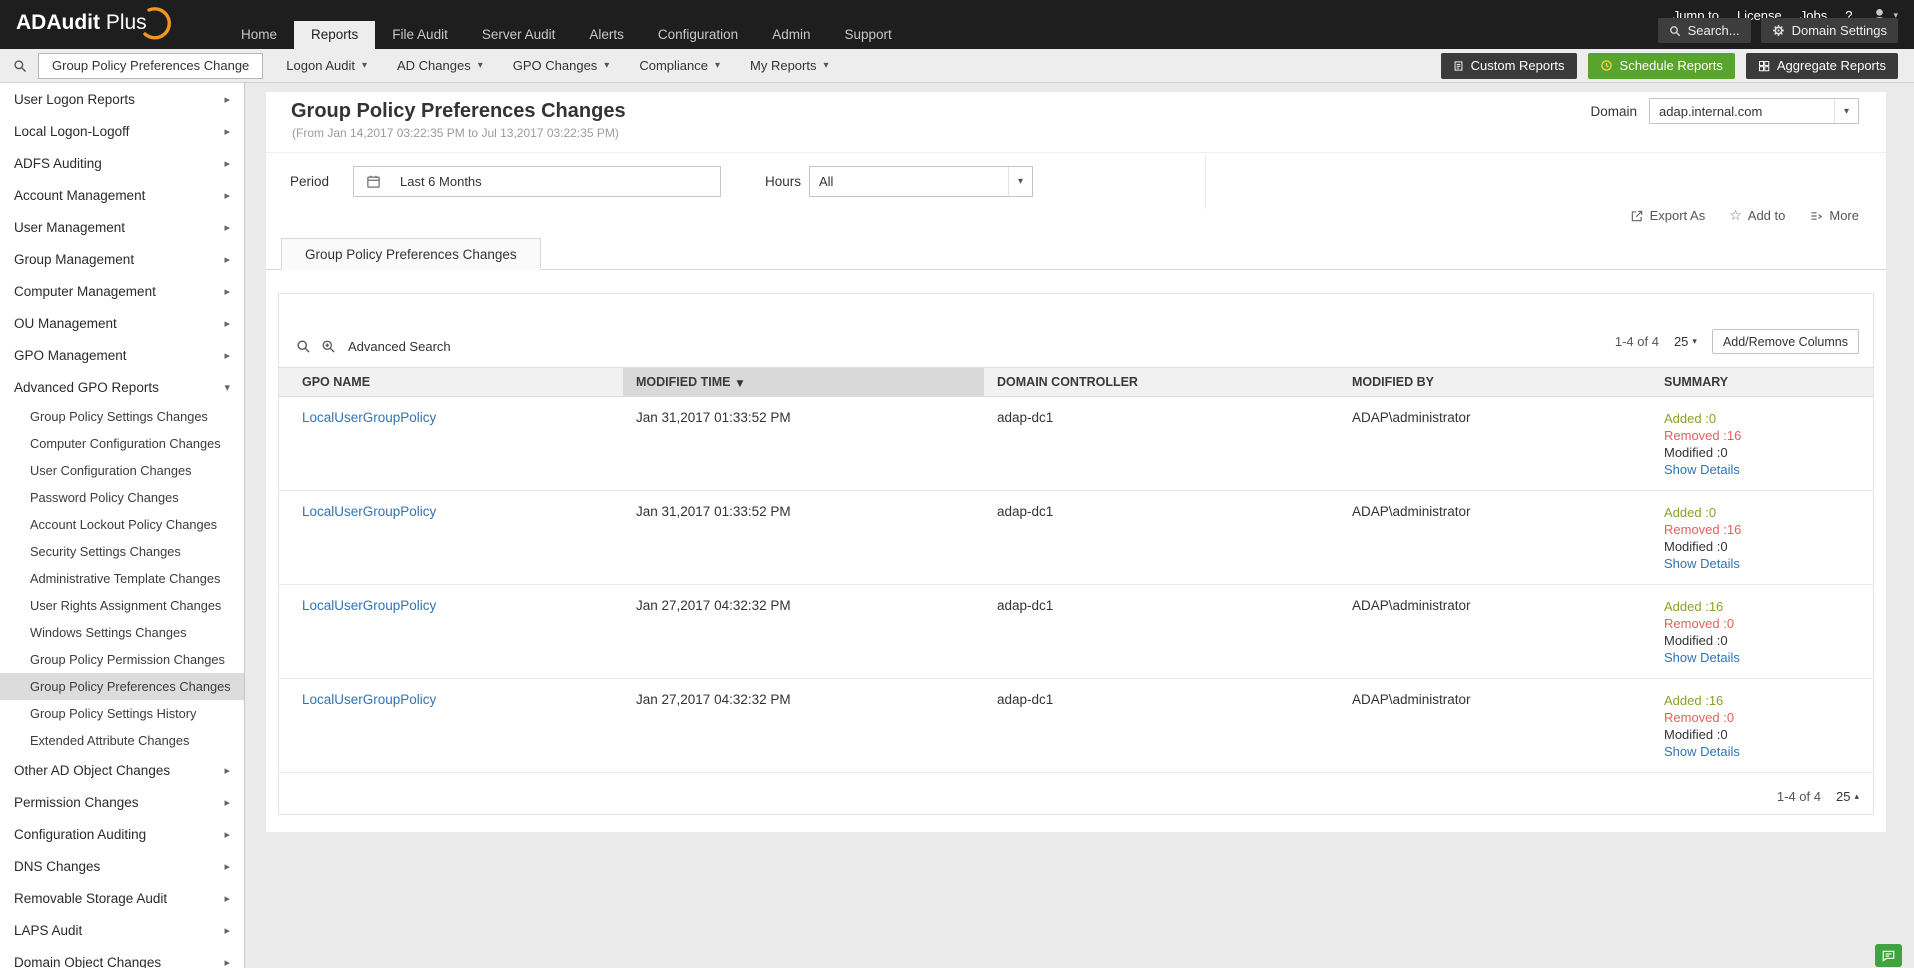 The height and width of the screenshot is (968, 1914). Describe the element at coordinates (1847, 796) in the screenshot. I see `page-size-dropdown-bottom: 25 ▴` at that location.